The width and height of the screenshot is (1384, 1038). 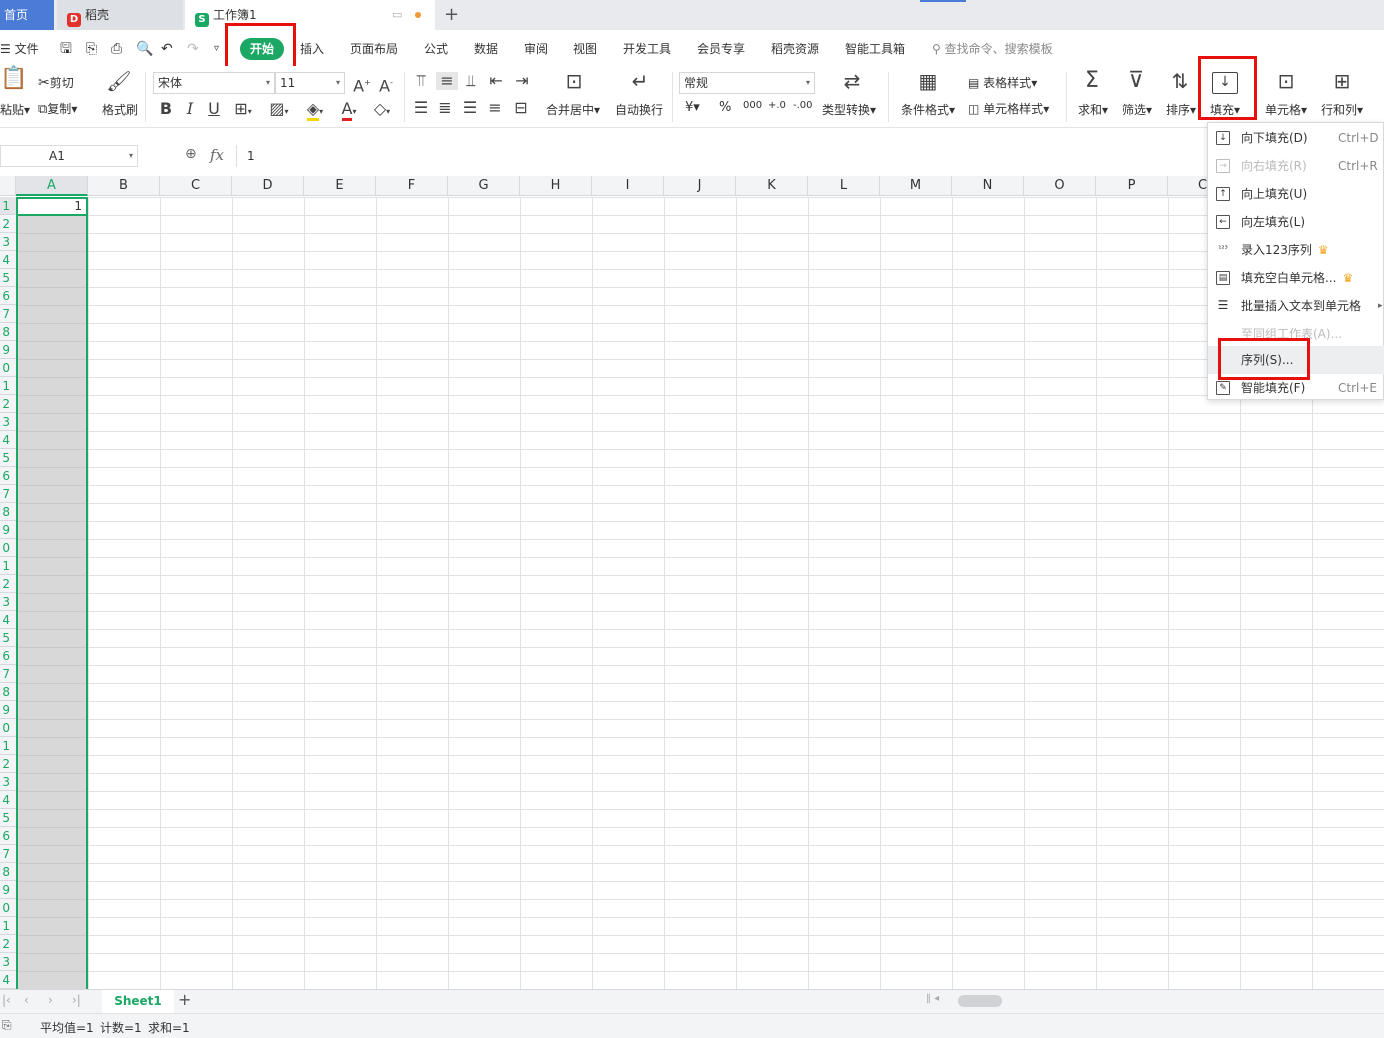 What do you see at coordinates (1296, 250) in the screenshot?
I see `menu-item-sequence-123: ¹²³ 录入123序列♛` at bounding box center [1296, 250].